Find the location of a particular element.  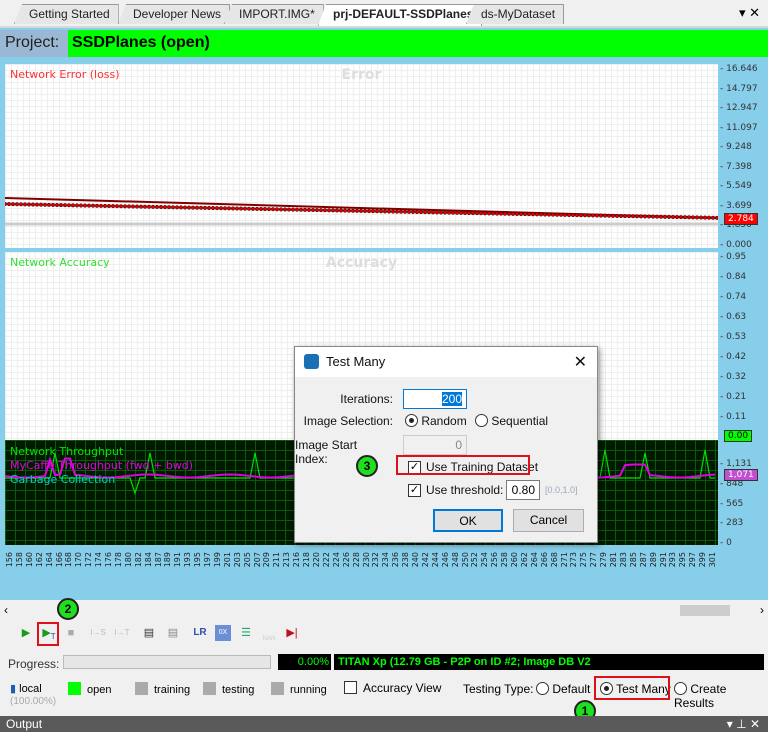

x-tick-label: 213 is located at coordinates (287, 560).